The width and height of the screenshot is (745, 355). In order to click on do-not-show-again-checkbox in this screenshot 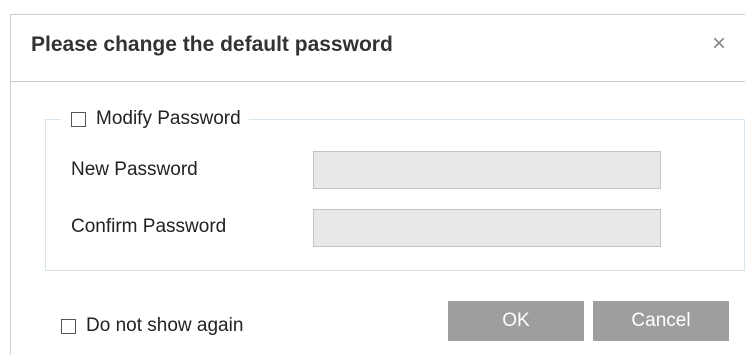, I will do `click(68, 326)`.